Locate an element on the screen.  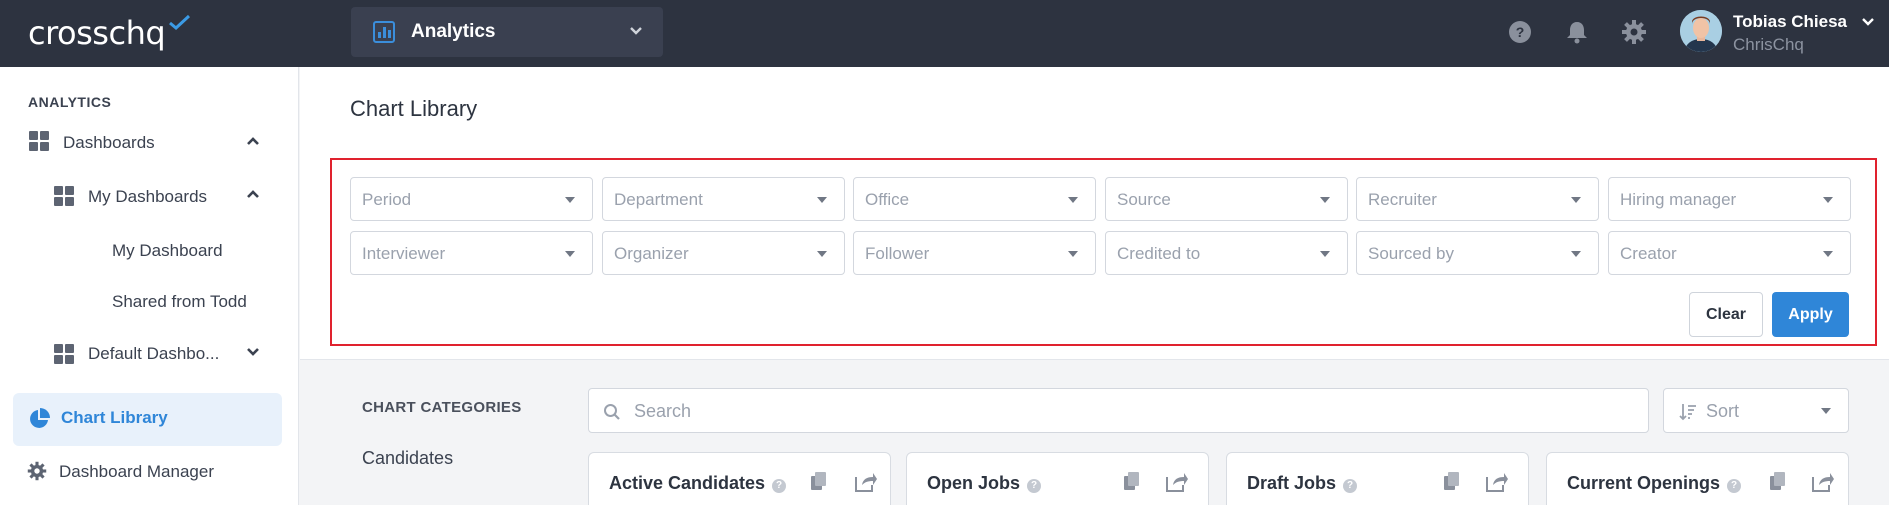
filter-source: Source is located at coordinates (1226, 199).